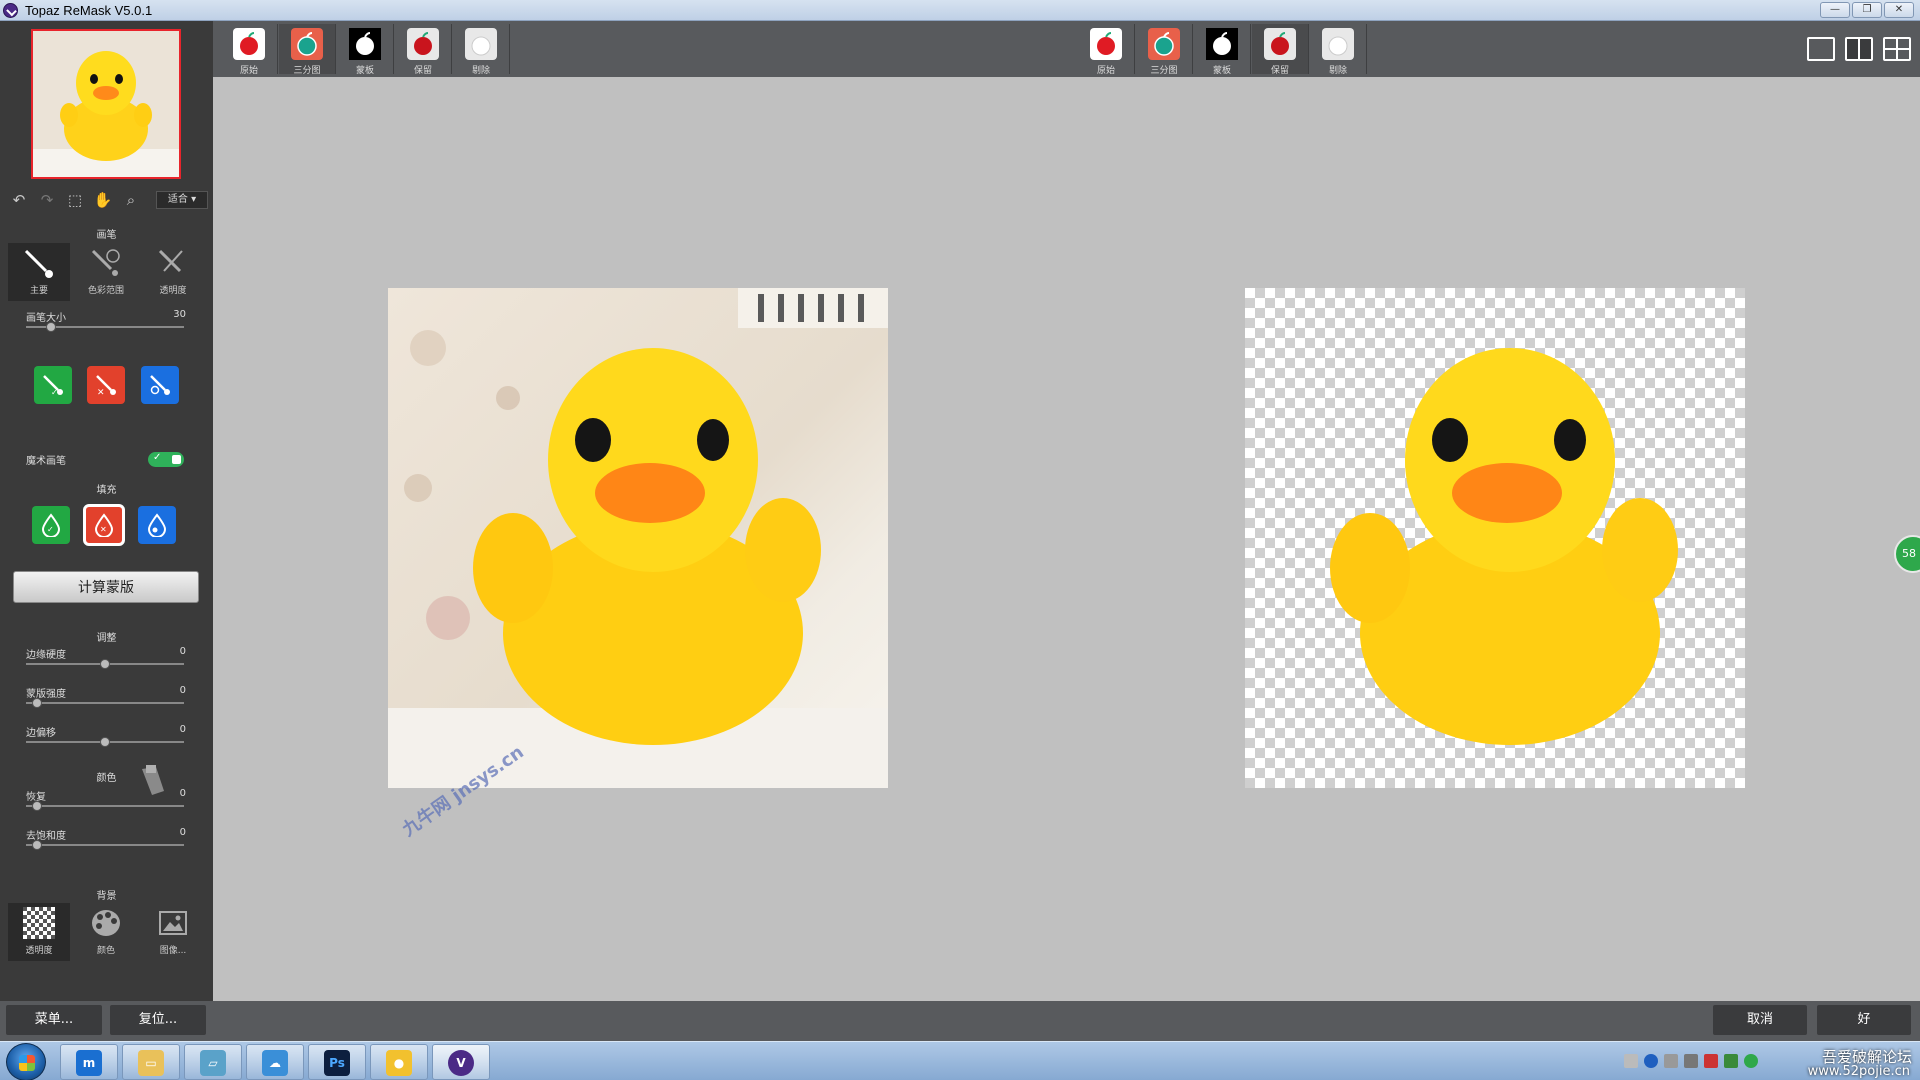  I want to click on taskbar-topaz: V, so click(461, 1062).